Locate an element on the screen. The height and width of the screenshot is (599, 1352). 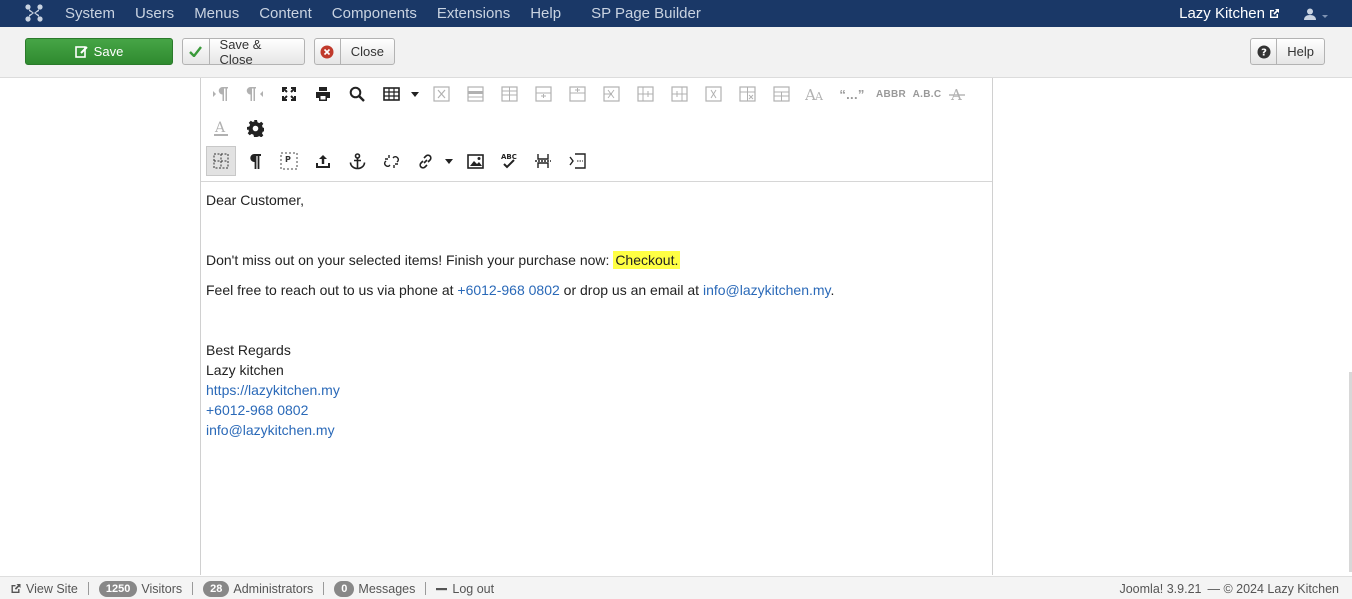
site-link: Lazy Kitchen is located at coordinates (1229, 13).